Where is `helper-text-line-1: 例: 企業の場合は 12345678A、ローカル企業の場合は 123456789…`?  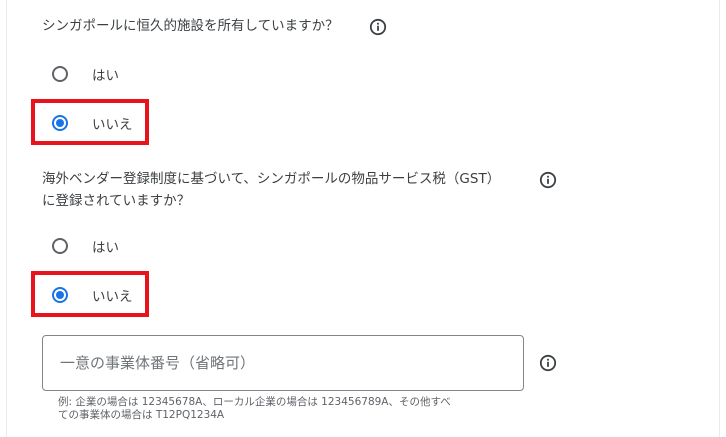 helper-text-line-1: 例: 企業の場合は 12345678A、ローカル企業の場合は 123456789… is located at coordinates (254, 402).